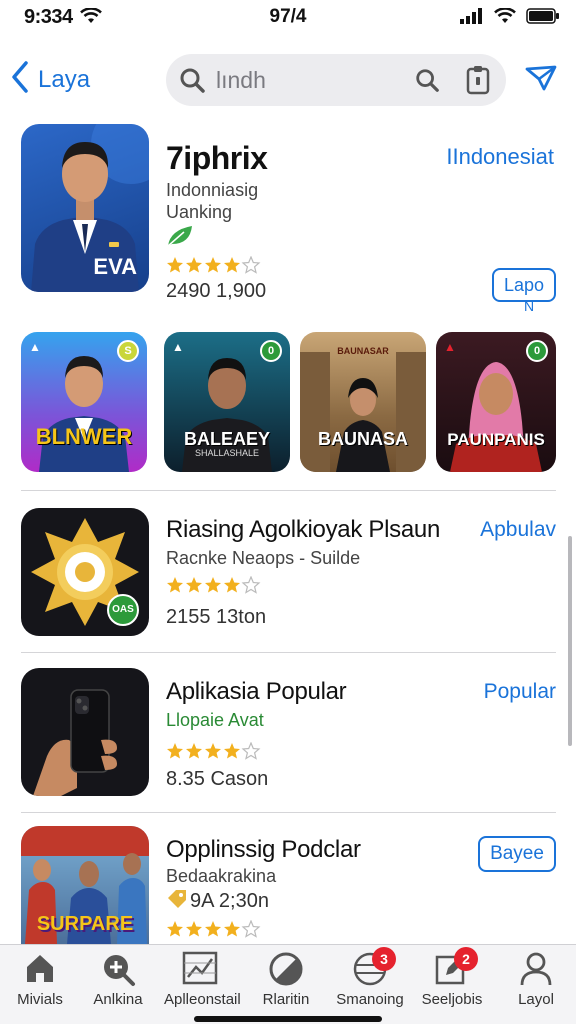 The width and height of the screenshot is (576, 1024). I want to click on app-stats: 8.35 Cason, so click(217, 779).